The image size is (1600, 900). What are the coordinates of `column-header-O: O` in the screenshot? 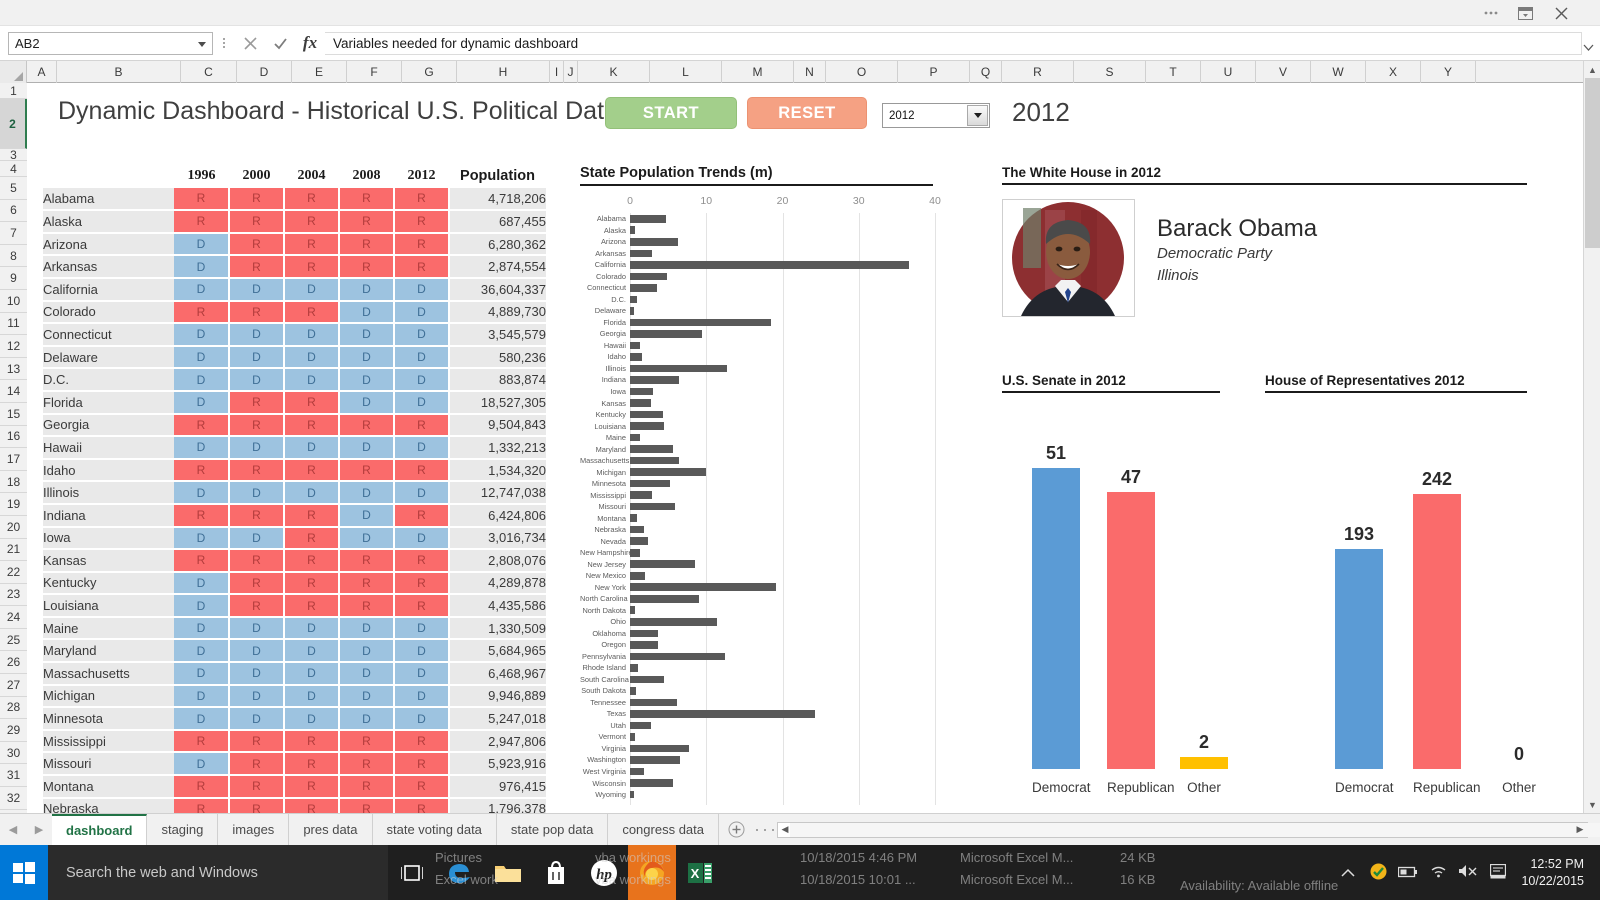 It's located at (862, 72).